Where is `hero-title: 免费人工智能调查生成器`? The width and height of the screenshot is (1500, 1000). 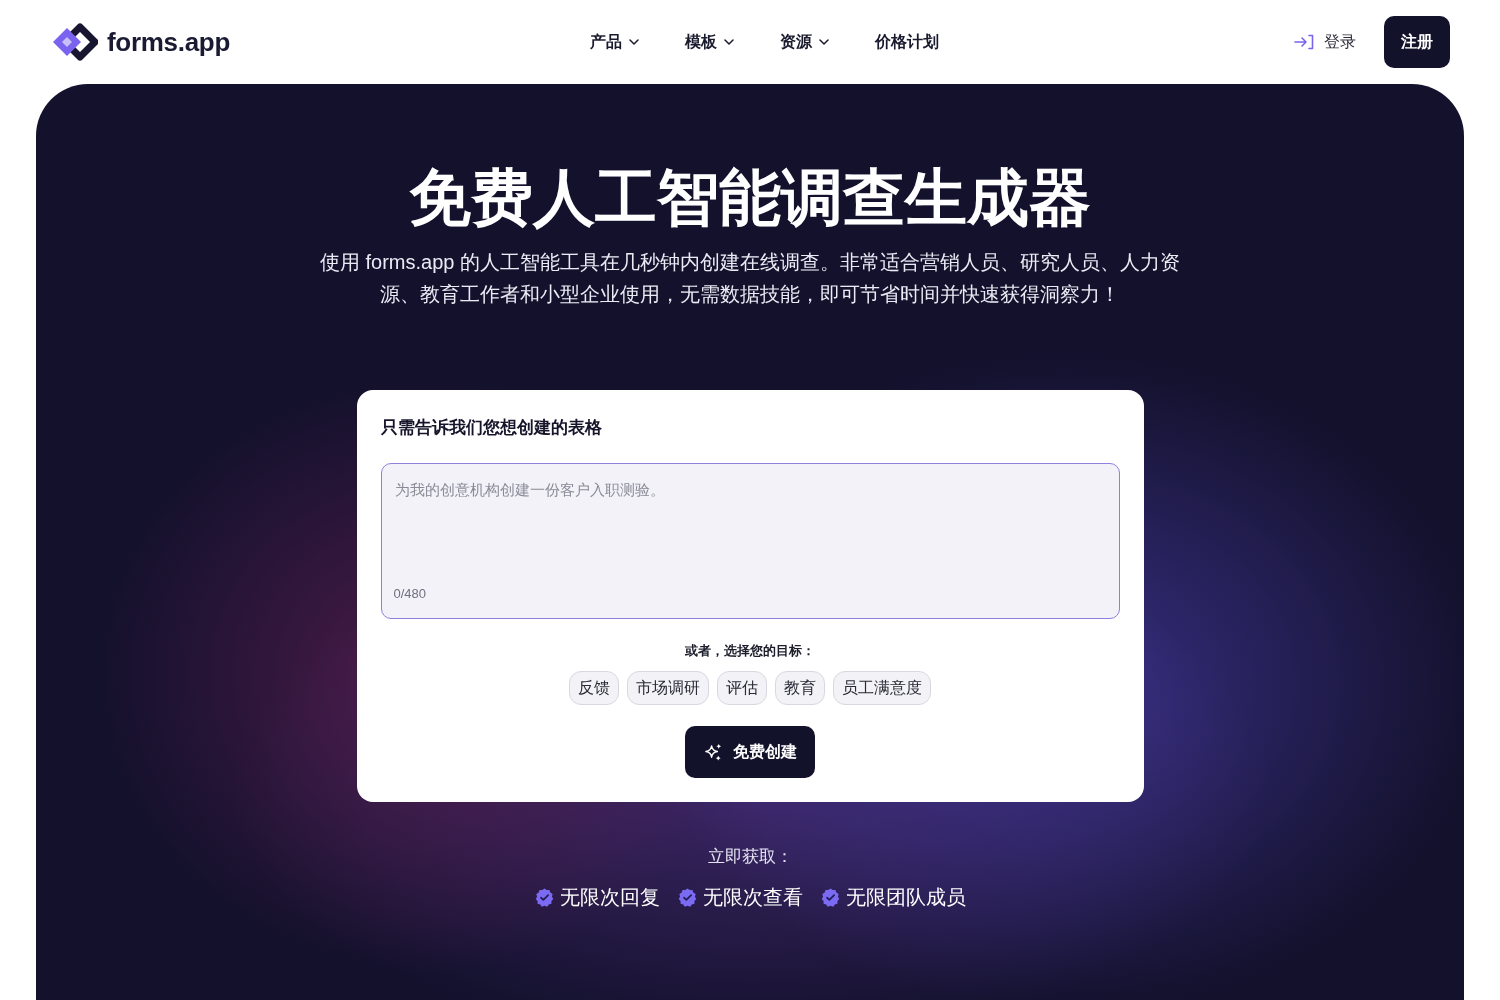 hero-title: 免费人工智能调查生成器 is located at coordinates (750, 198).